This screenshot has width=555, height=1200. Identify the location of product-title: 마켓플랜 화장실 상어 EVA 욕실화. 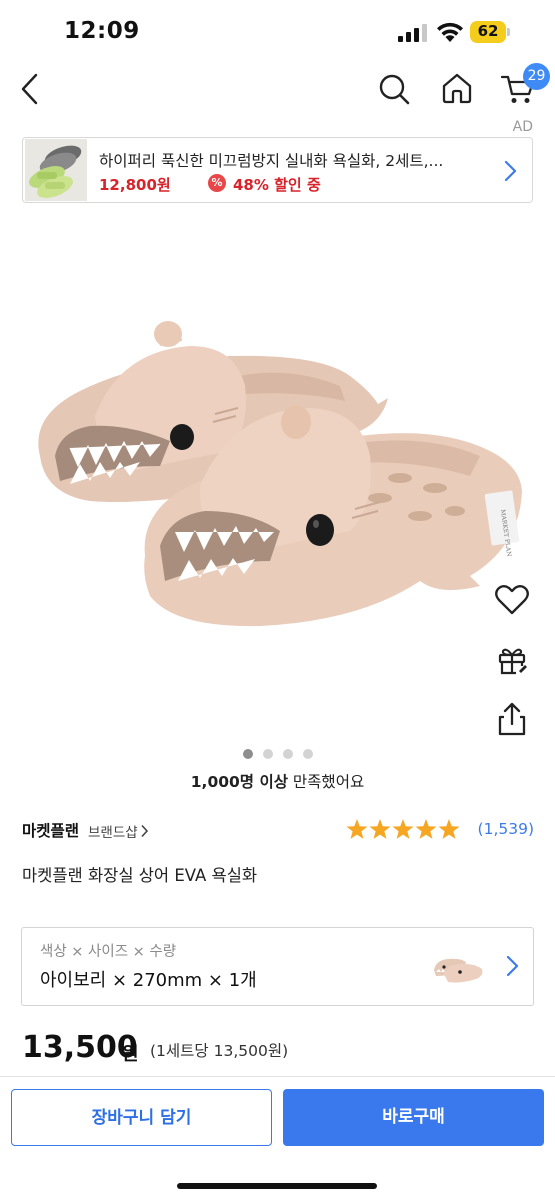
(140, 875).